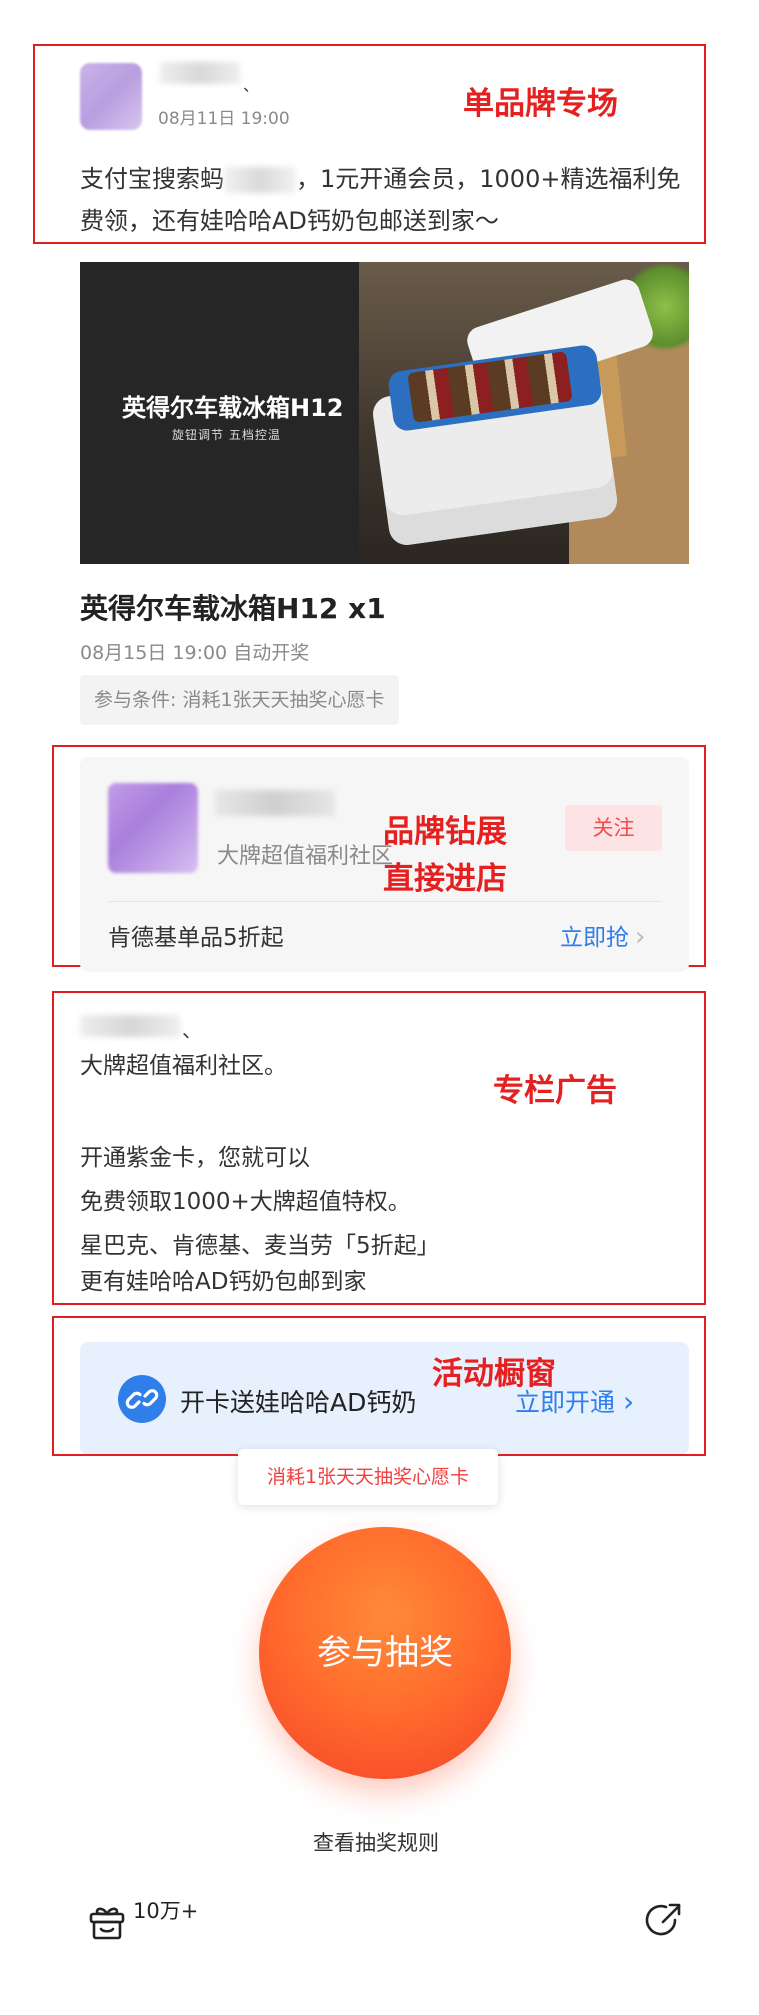  Describe the element at coordinates (233, 608) in the screenshot. I see `product-title: 英得尔车载冰箱H12 x1` at that location.